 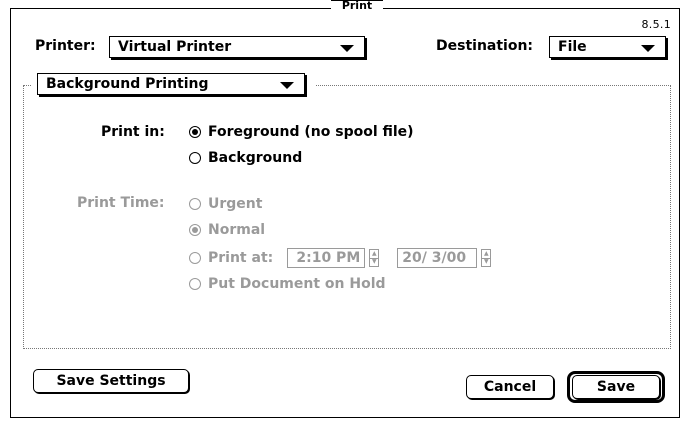 I want to click on panel-popup: Background Printing, so click(x=171, y=84).